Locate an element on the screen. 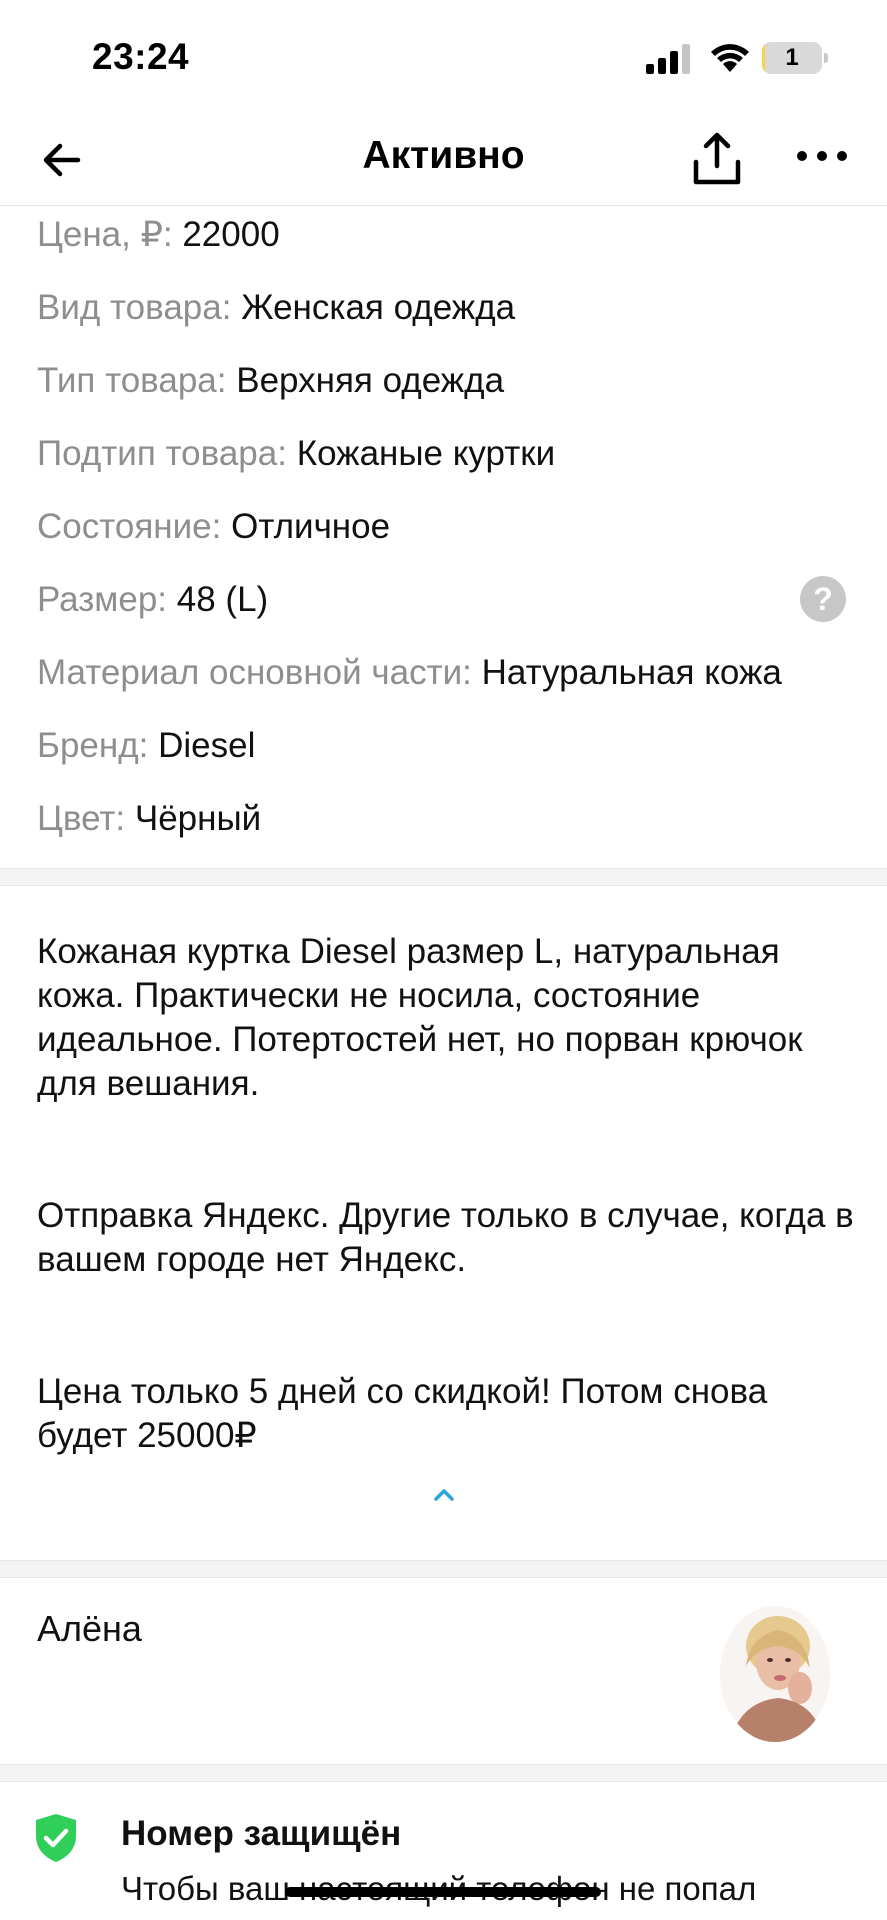 This screenshot has height=1920, width=887. protected-number-title: Номер защищён is located at coordinates (261, 1833).